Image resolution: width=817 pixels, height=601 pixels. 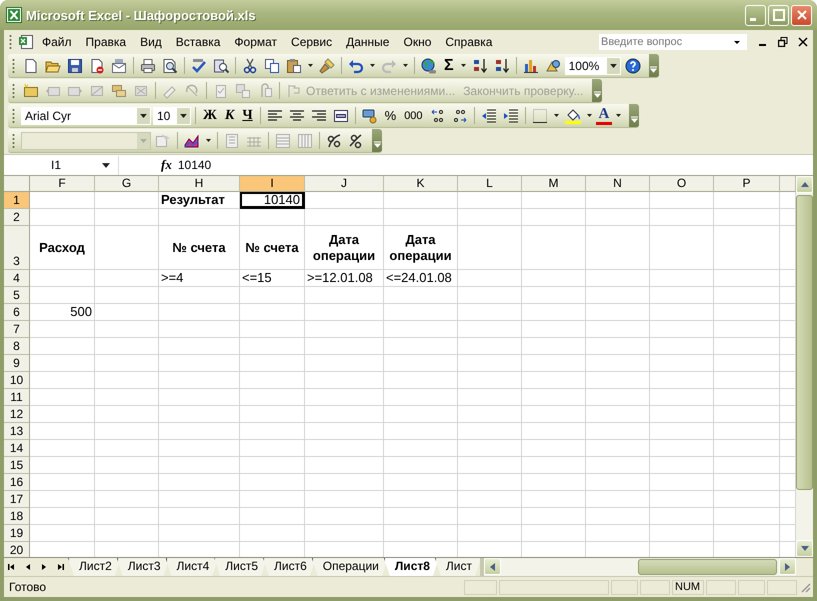 What do you see at coordinates (344, 184) in the screenshot?
I see `column-header: J` at bounding box center [344, 184].